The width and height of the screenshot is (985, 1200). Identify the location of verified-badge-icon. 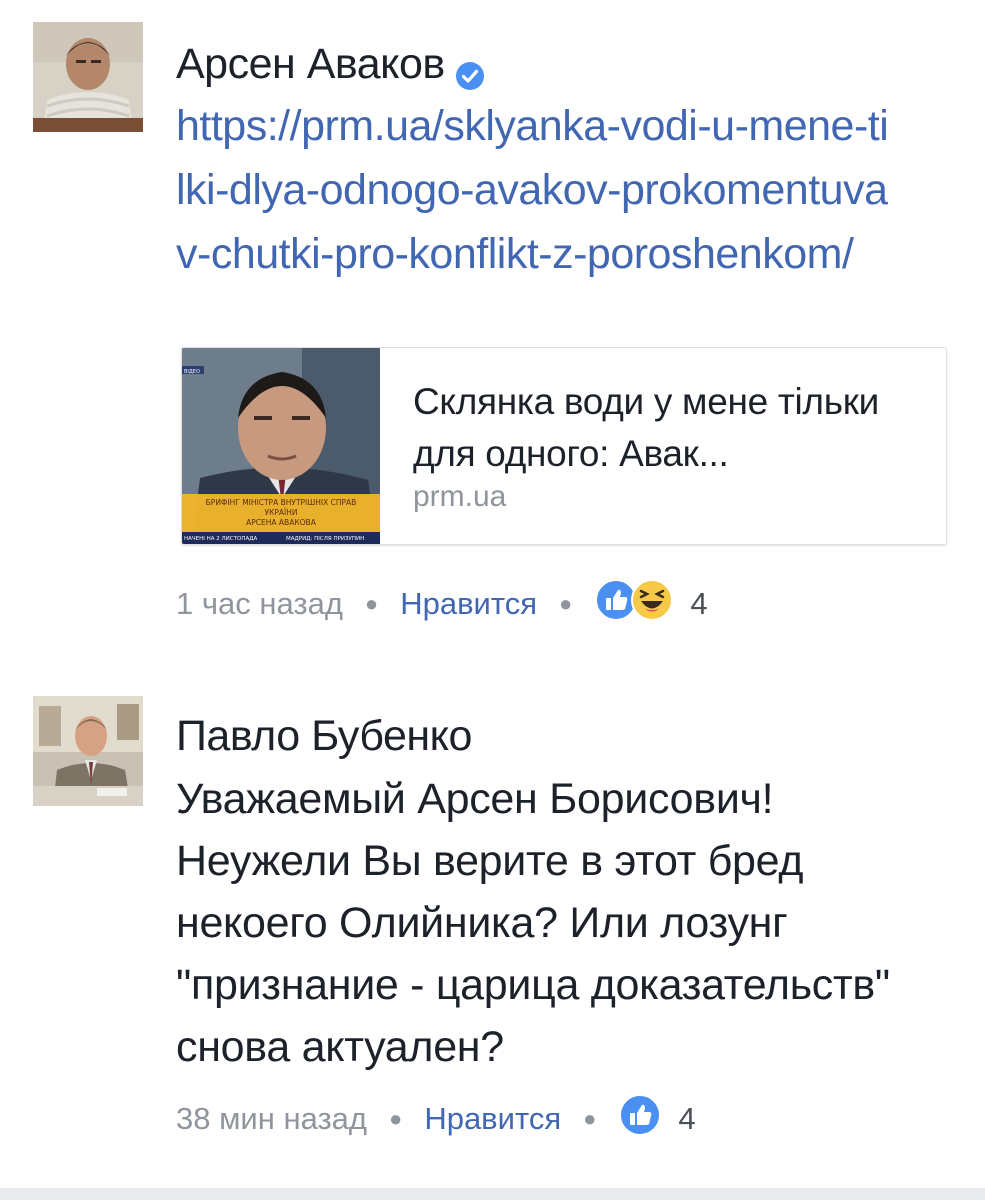
(470, 69).